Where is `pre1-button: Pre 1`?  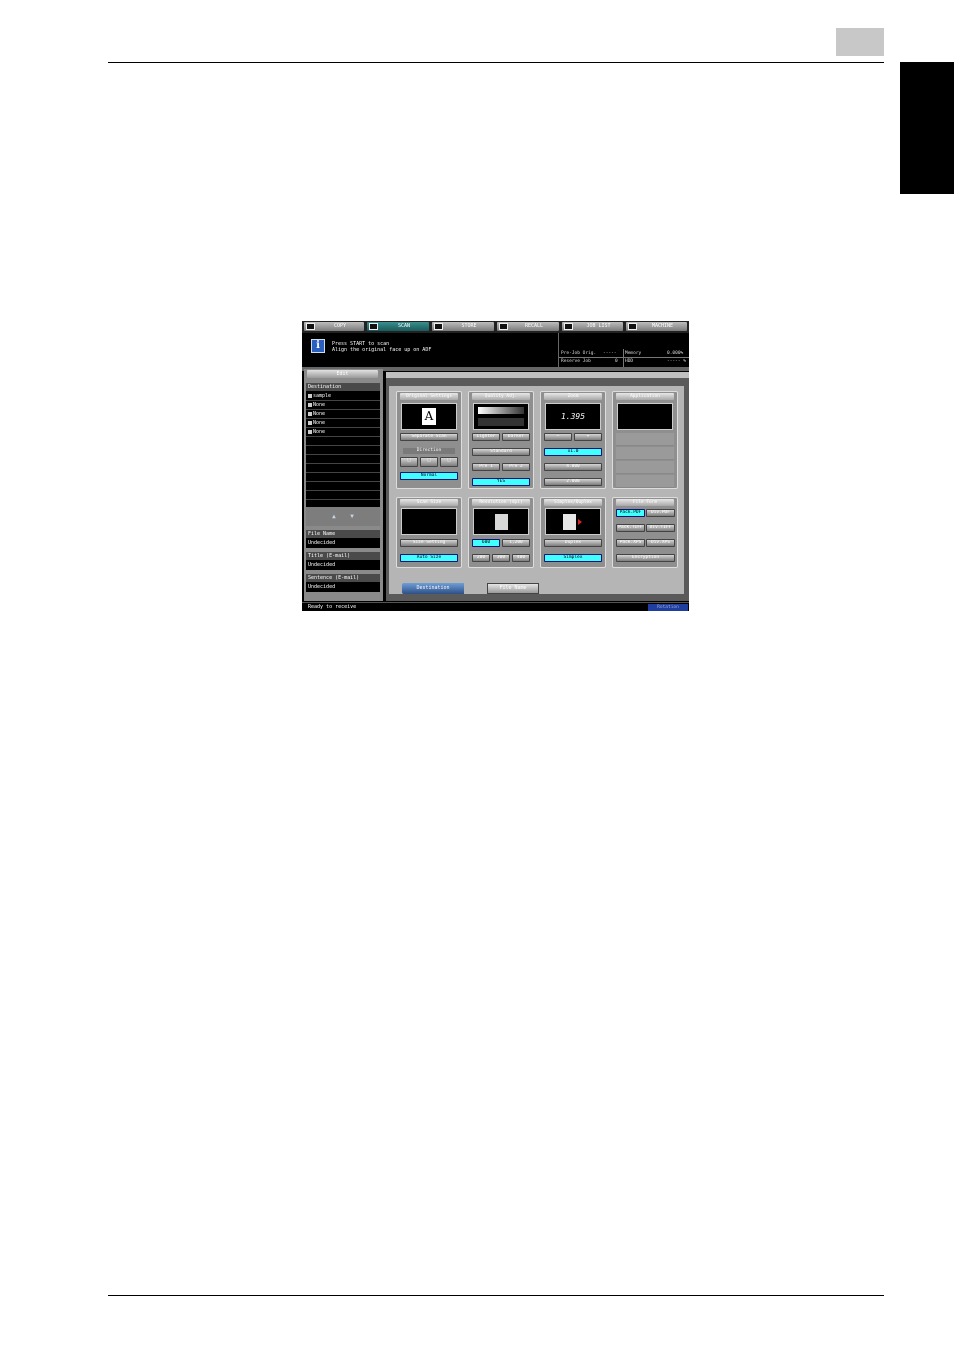 pre1-button: Pre 1 is located at coordinates (486, 467).